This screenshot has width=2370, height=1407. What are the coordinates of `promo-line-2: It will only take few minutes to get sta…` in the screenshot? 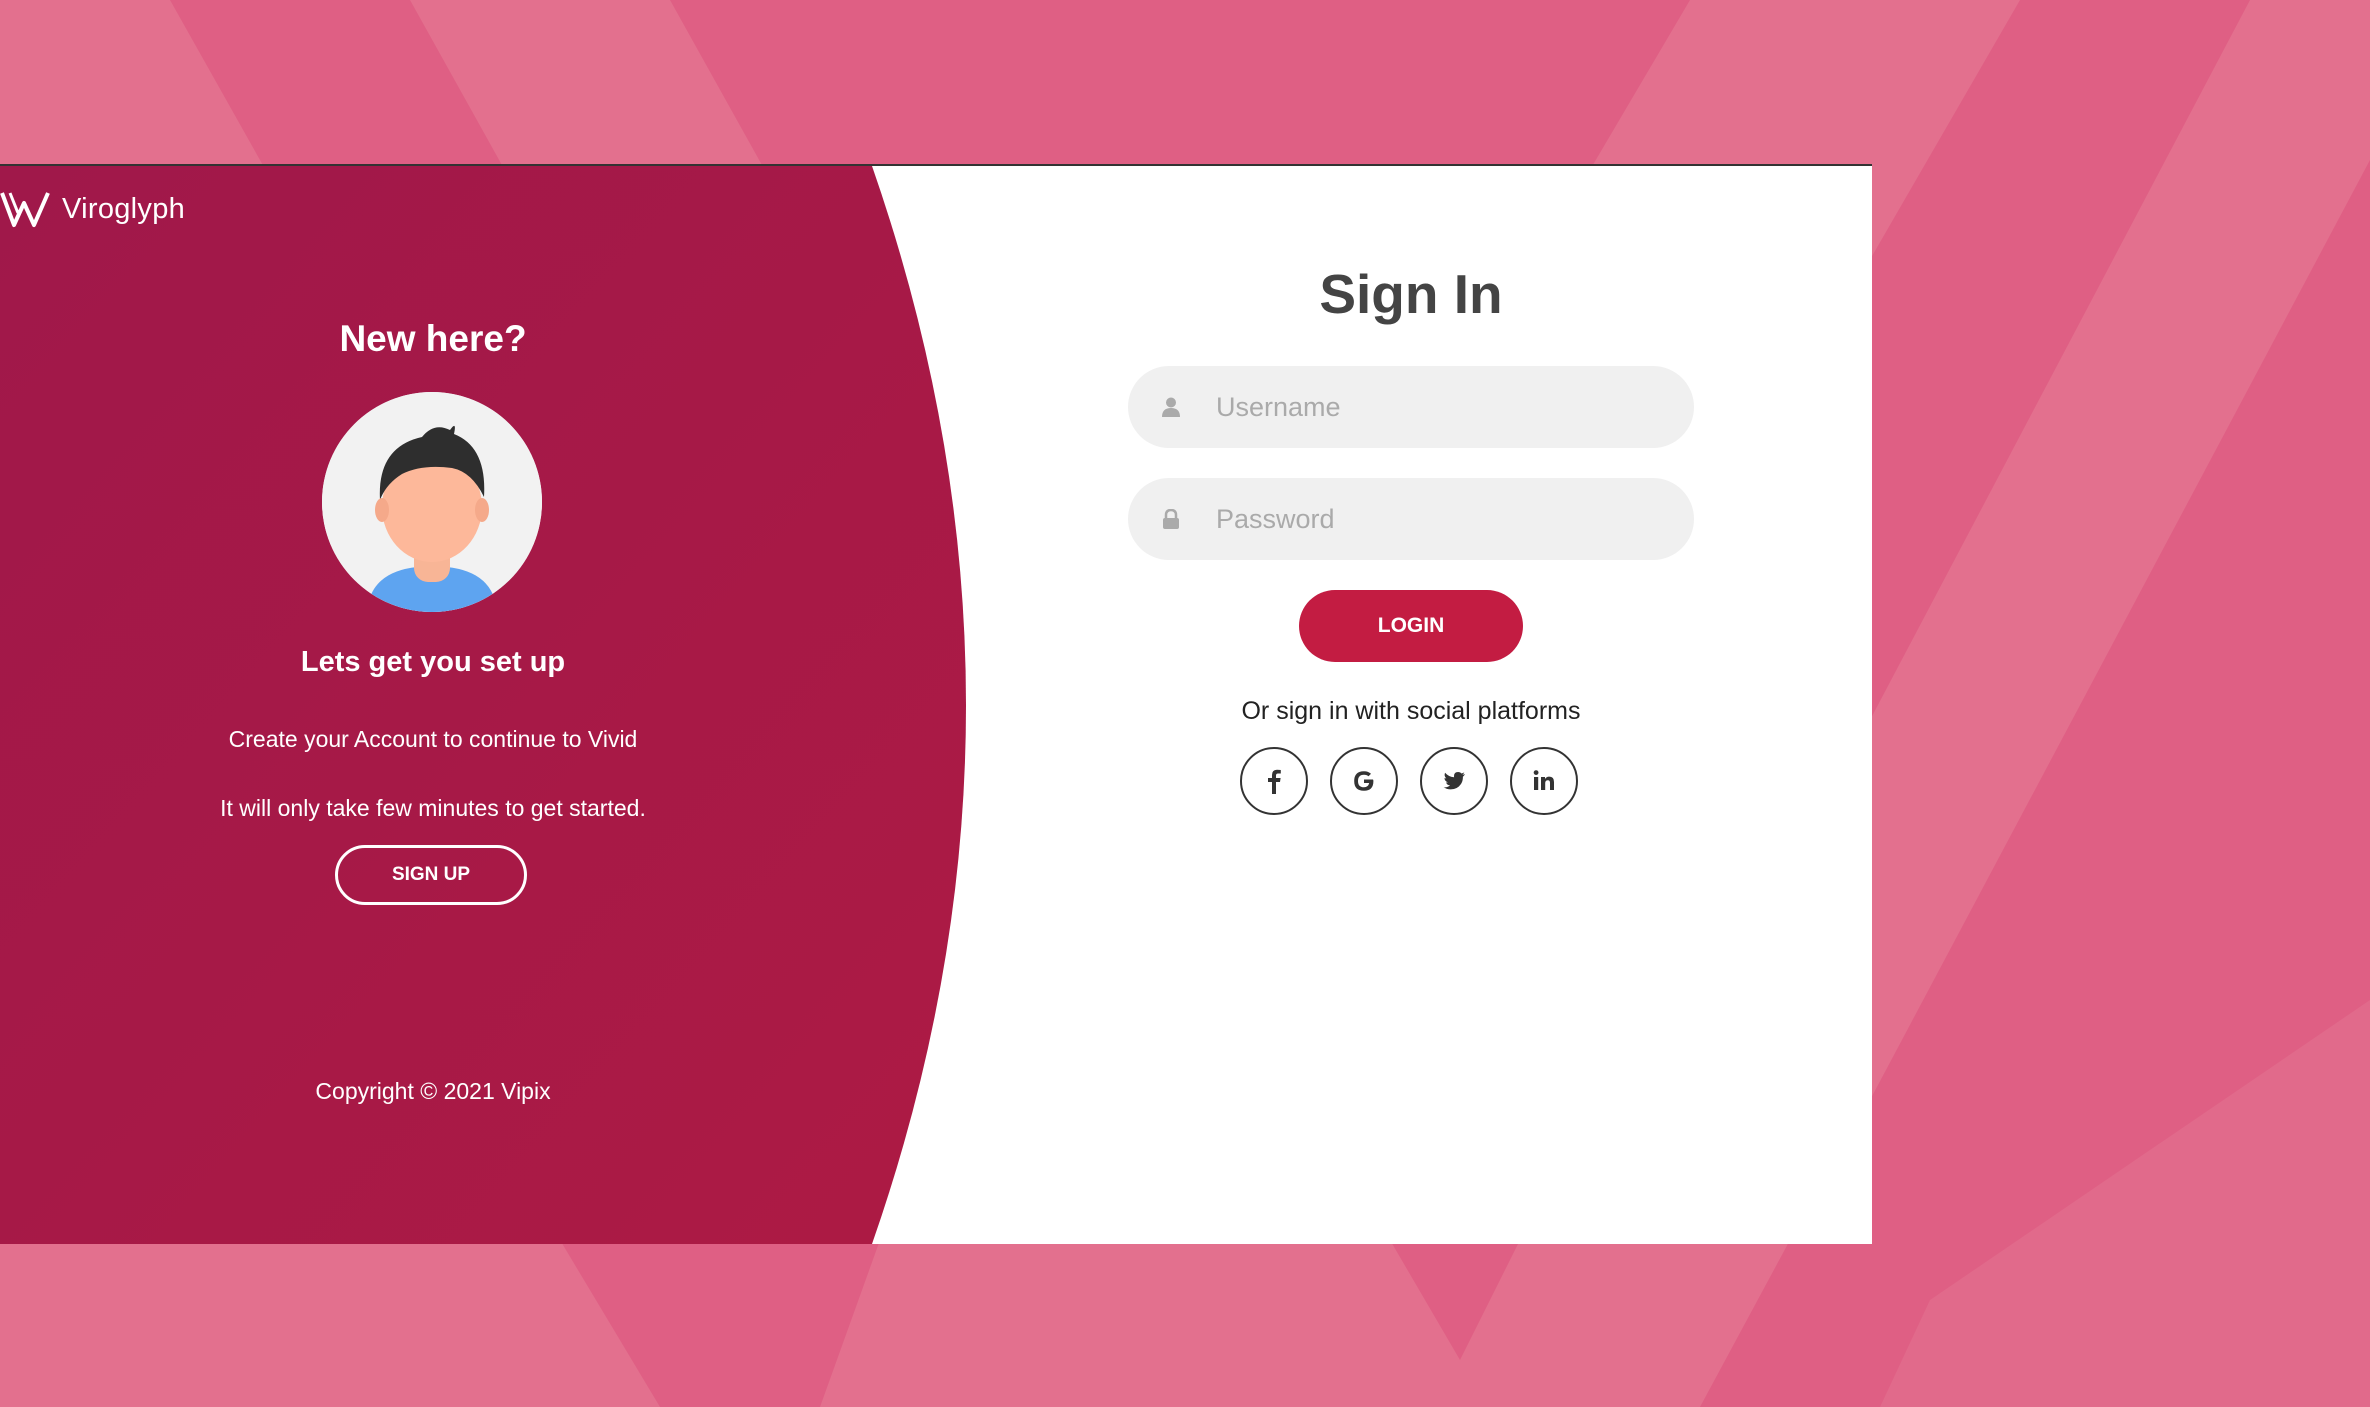 It's located at (433, 808).